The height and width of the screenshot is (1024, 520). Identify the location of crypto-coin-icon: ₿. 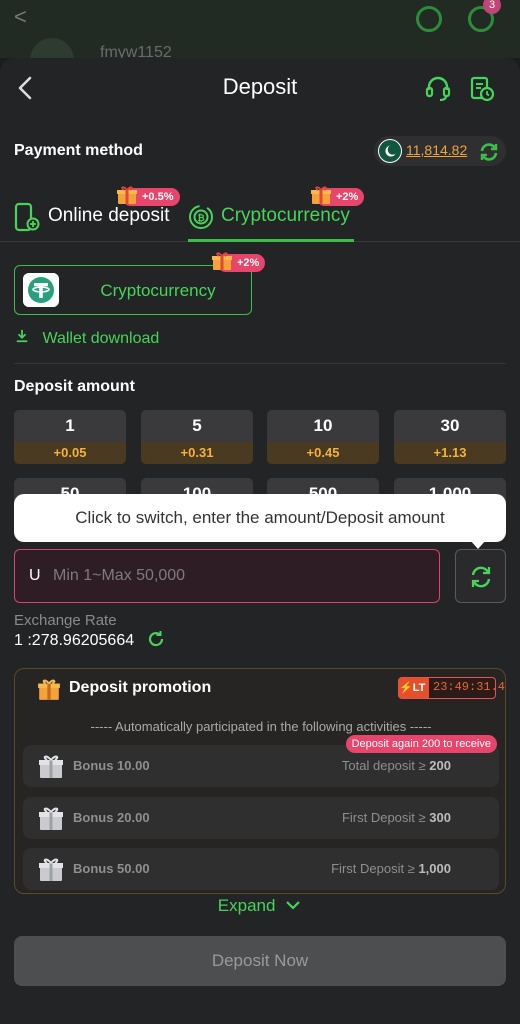
(201, 217).